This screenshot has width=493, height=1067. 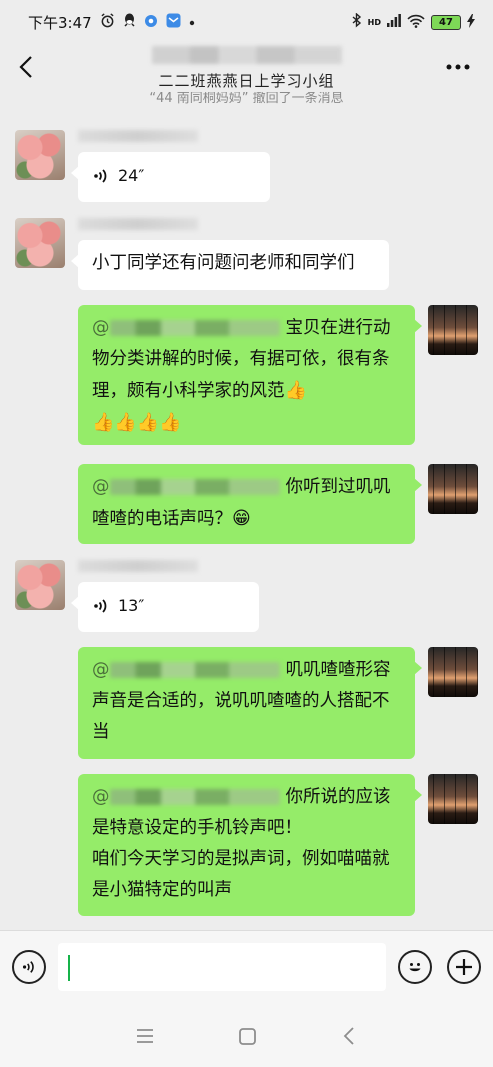 What do you see at coordinates (394, 22) in the screenshot?
I see `signal-icon` at bounding box center [394, 22].